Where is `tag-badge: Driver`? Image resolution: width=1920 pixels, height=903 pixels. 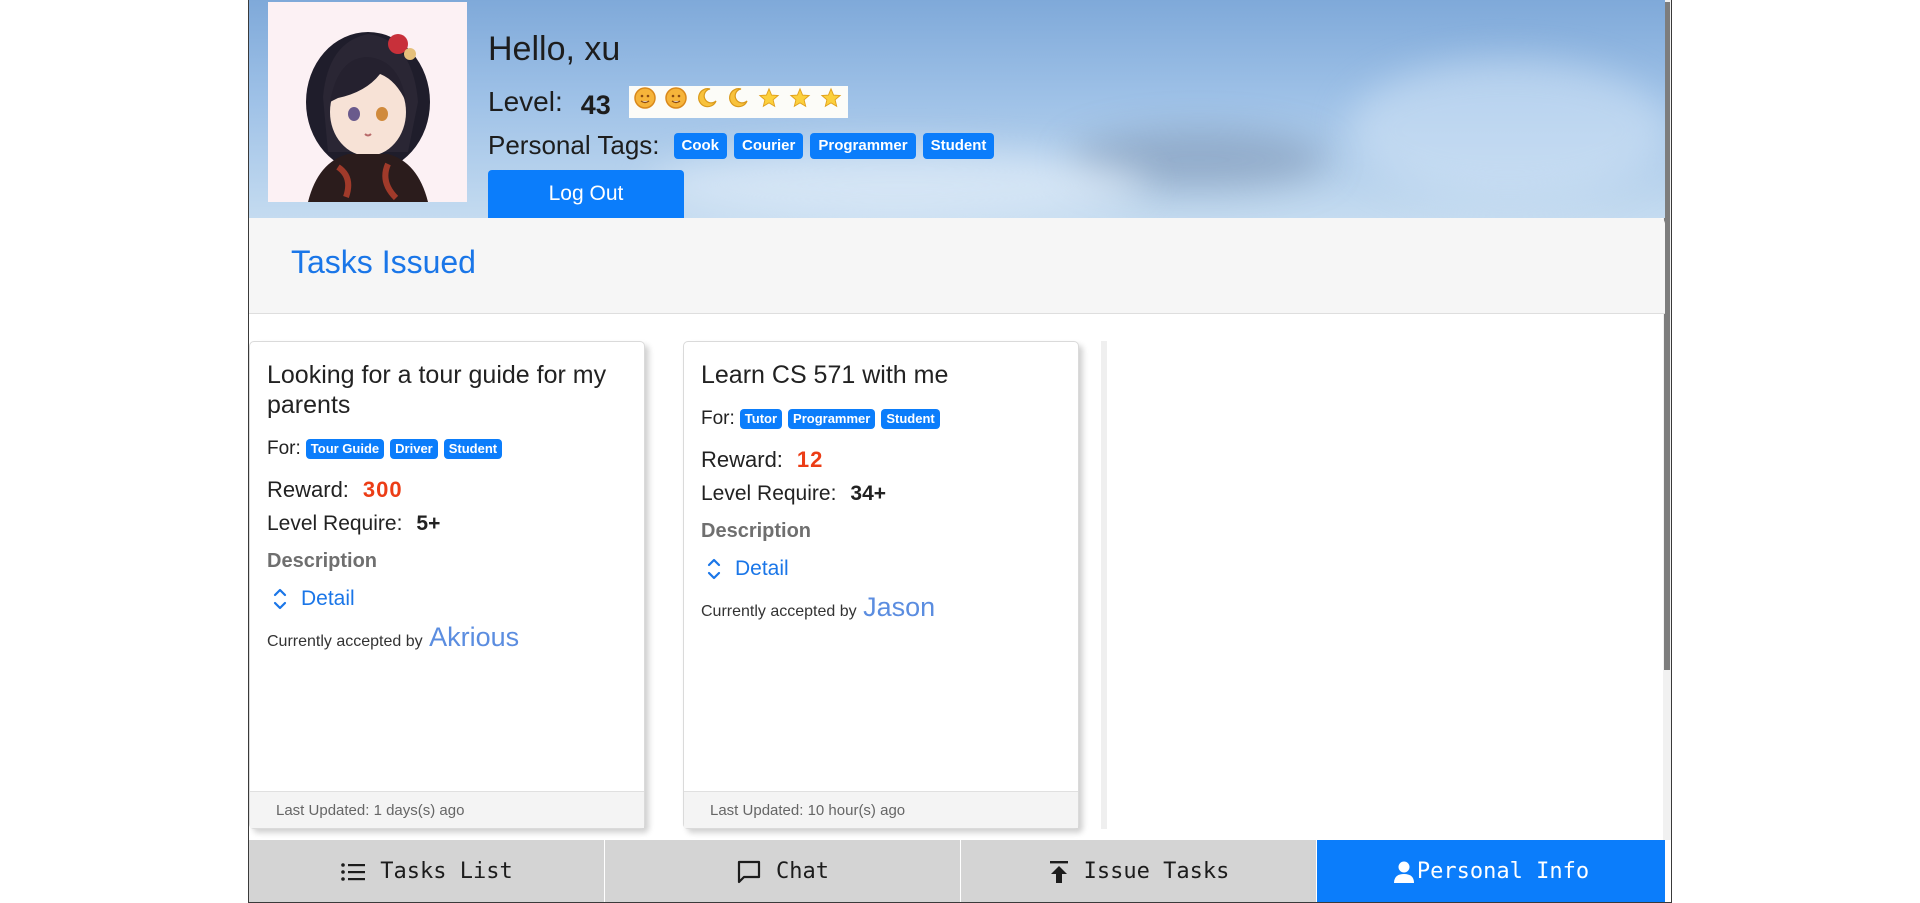
tag-badge: Driver is located at coordinates (414, 449).